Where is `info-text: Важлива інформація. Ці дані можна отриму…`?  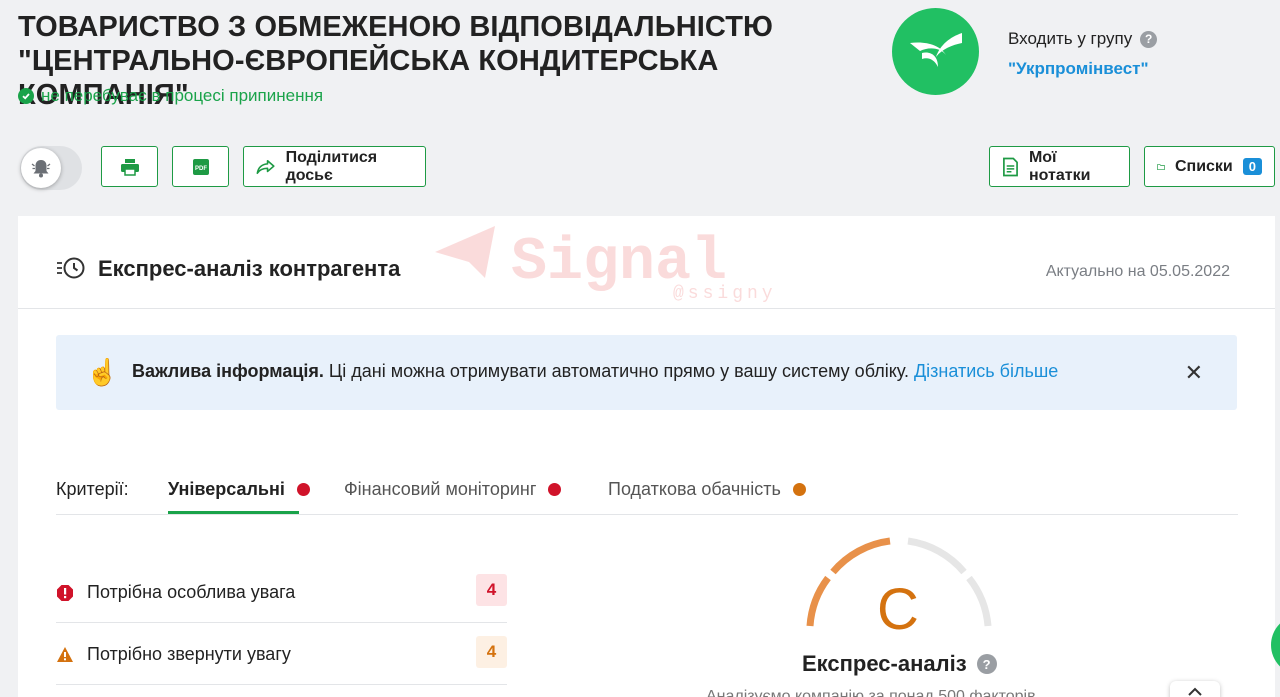
info-text: Важлива інформація. Ці дані можна отриму… is located at coordinates (595, 371).